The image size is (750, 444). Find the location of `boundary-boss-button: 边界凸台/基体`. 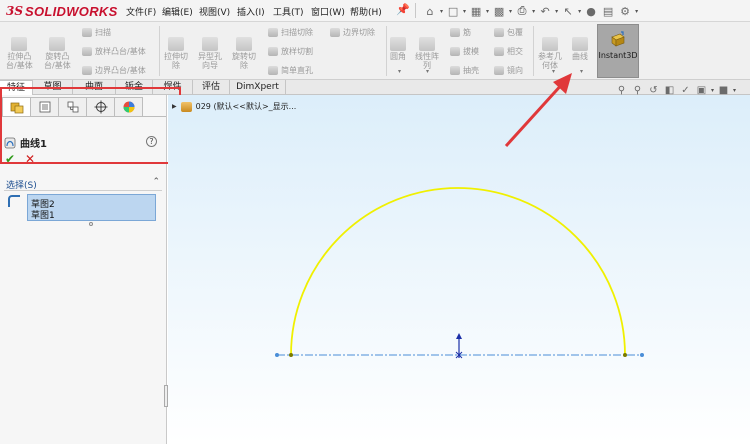

boundary-boss-button: 边界凸台/基体 is located at coordinates (114, 70).